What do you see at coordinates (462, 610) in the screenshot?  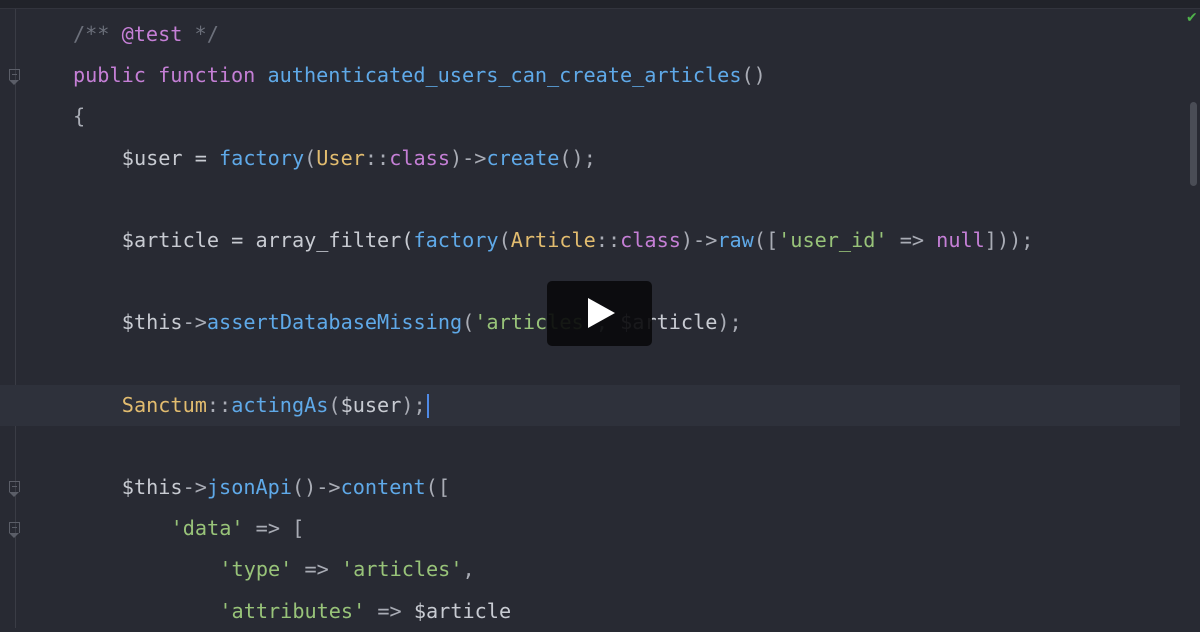 I see `code-token: $article` at bounding box center [462, 610].